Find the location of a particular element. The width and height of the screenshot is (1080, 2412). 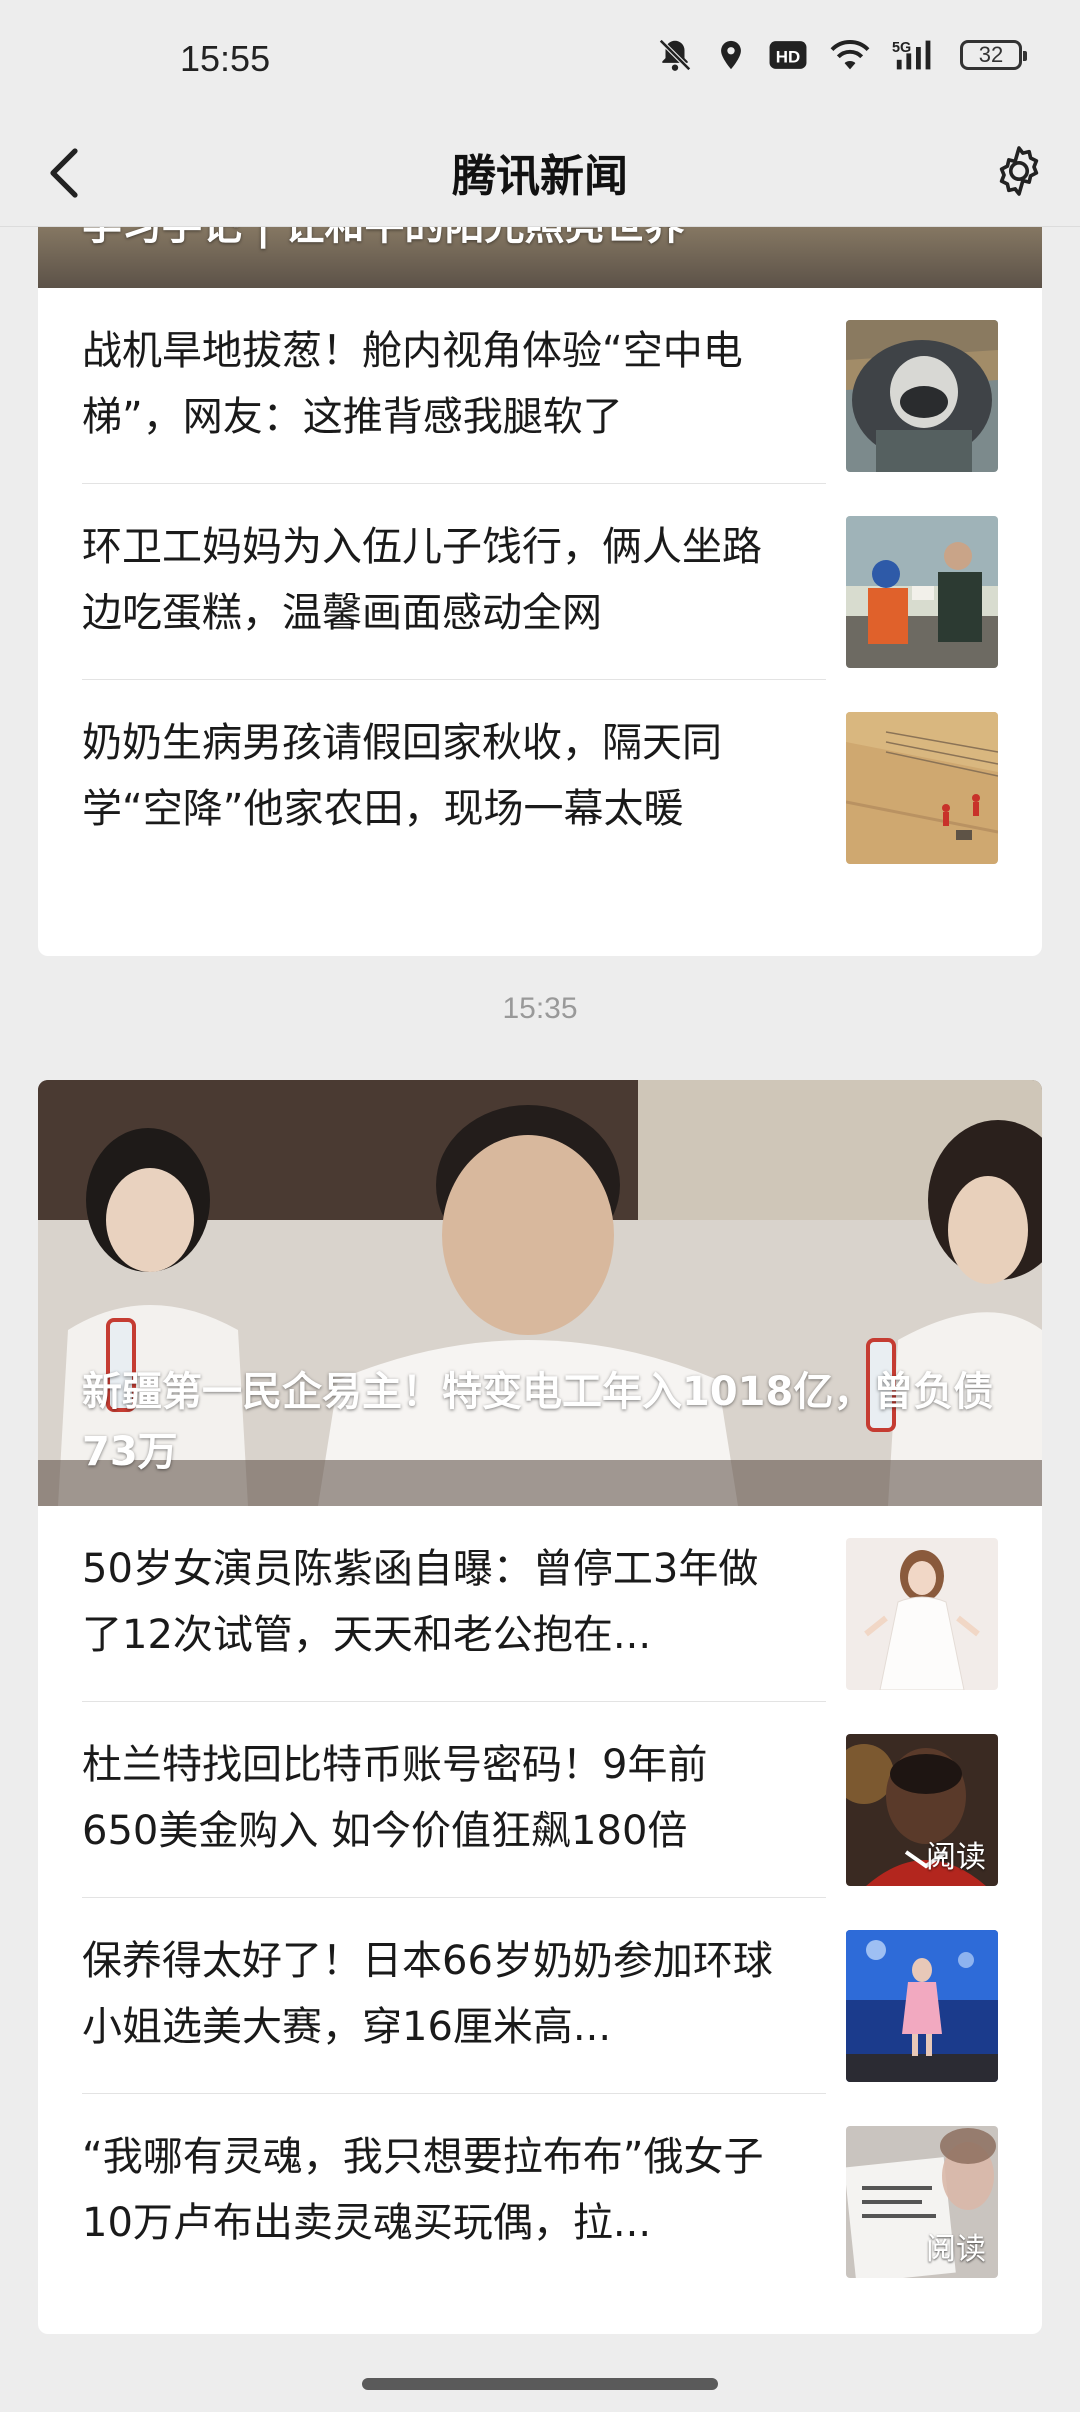

hero-title: 新疆第一民企易主！特变电工年入1018亿，曾负债73万 is located at coordinates (538, 1422).